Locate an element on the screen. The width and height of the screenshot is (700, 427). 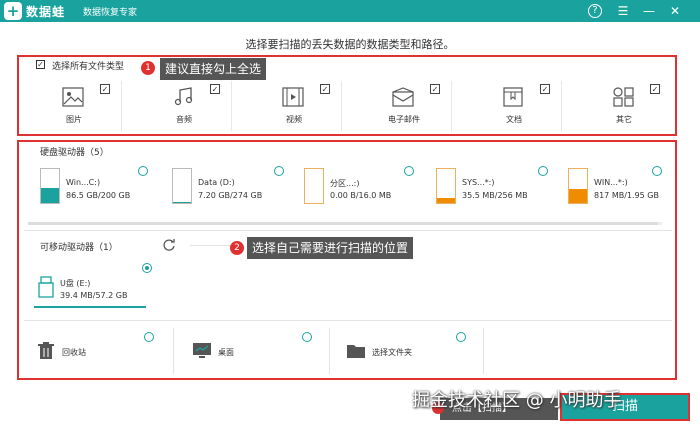
filetype-image-label: 图片 is located at coordinates (74, 119).